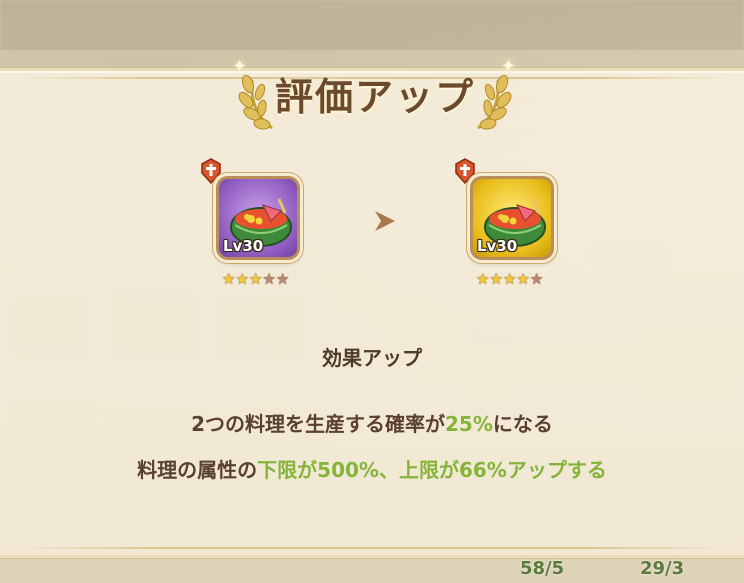 Image resolution: width=744 pixels, height=583 pixels. What do you see at coordinates (542, 568) in the screenshot?
I see `bg-counter-left: 58/5` at bounding box center [542, 568].